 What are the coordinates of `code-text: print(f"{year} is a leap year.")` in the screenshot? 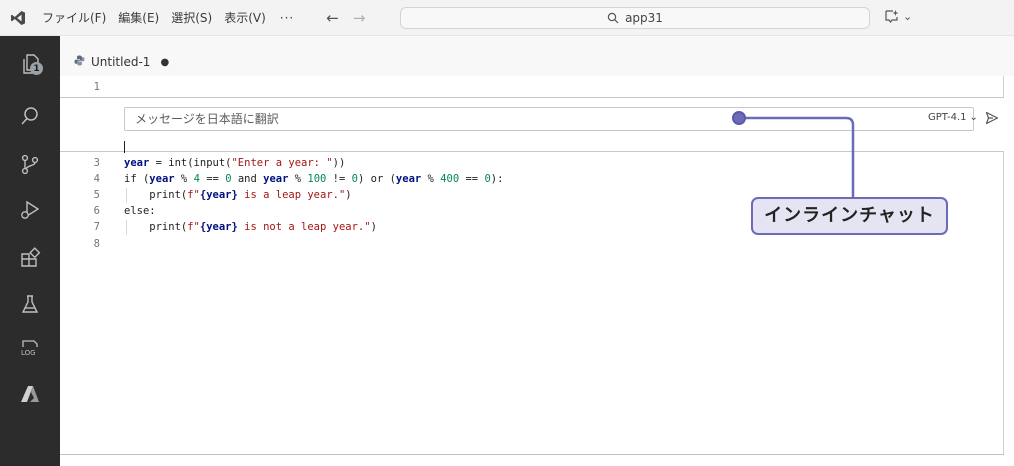 It's located at (238, 195).